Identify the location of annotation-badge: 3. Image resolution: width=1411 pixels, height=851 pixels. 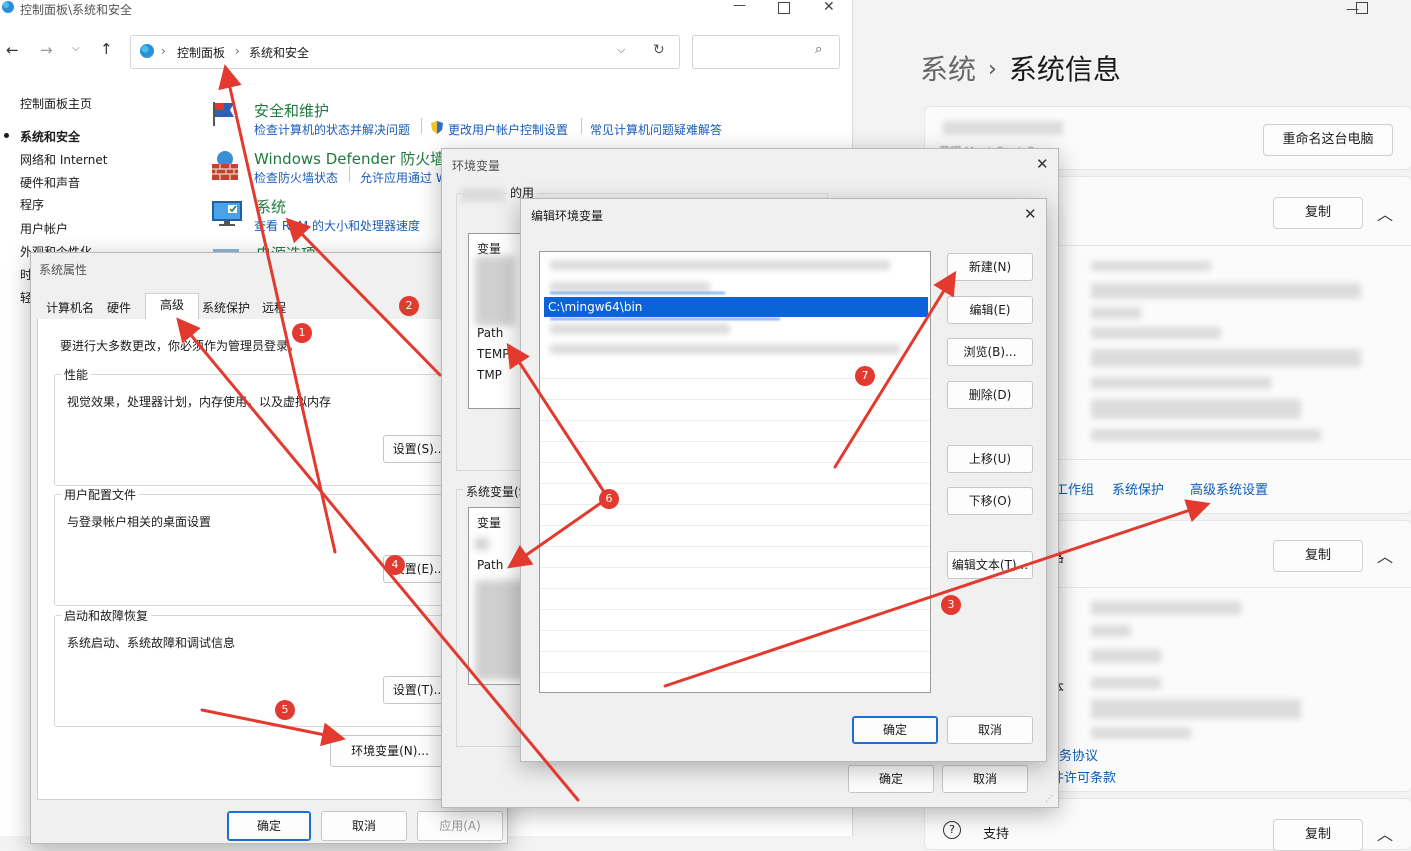
(951, 605).